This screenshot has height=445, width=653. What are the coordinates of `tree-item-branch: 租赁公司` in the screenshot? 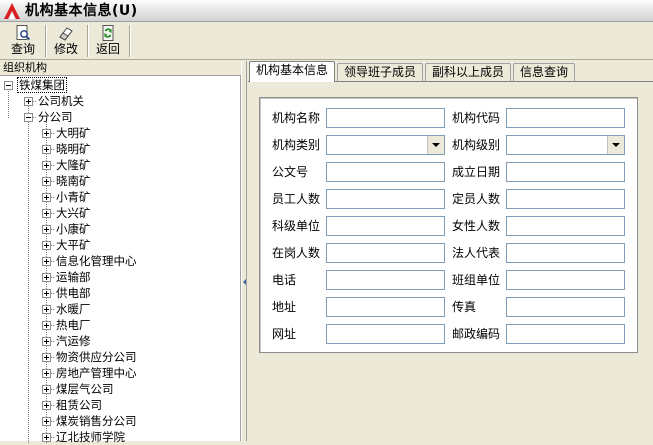 It's located at (79, 405).